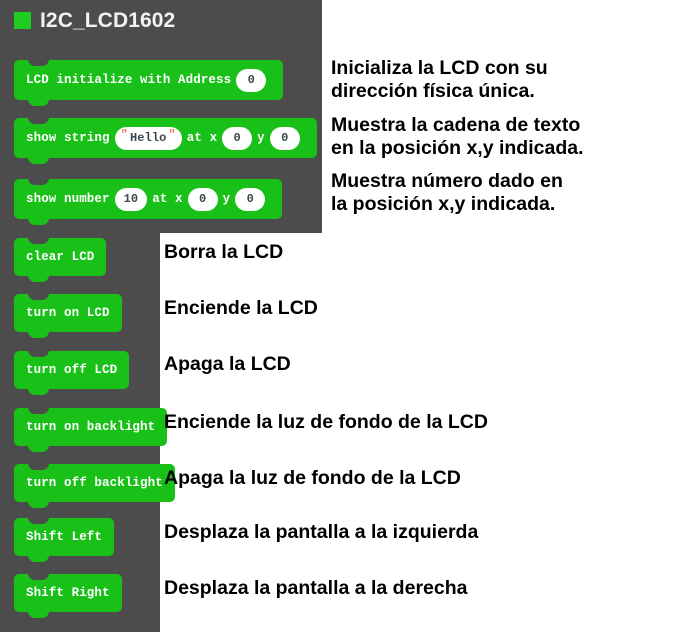  Describe the element at coordinates (224, 252) in the screenshot. I see `annotation-clear-lcd: Borra la LCD` at that location.